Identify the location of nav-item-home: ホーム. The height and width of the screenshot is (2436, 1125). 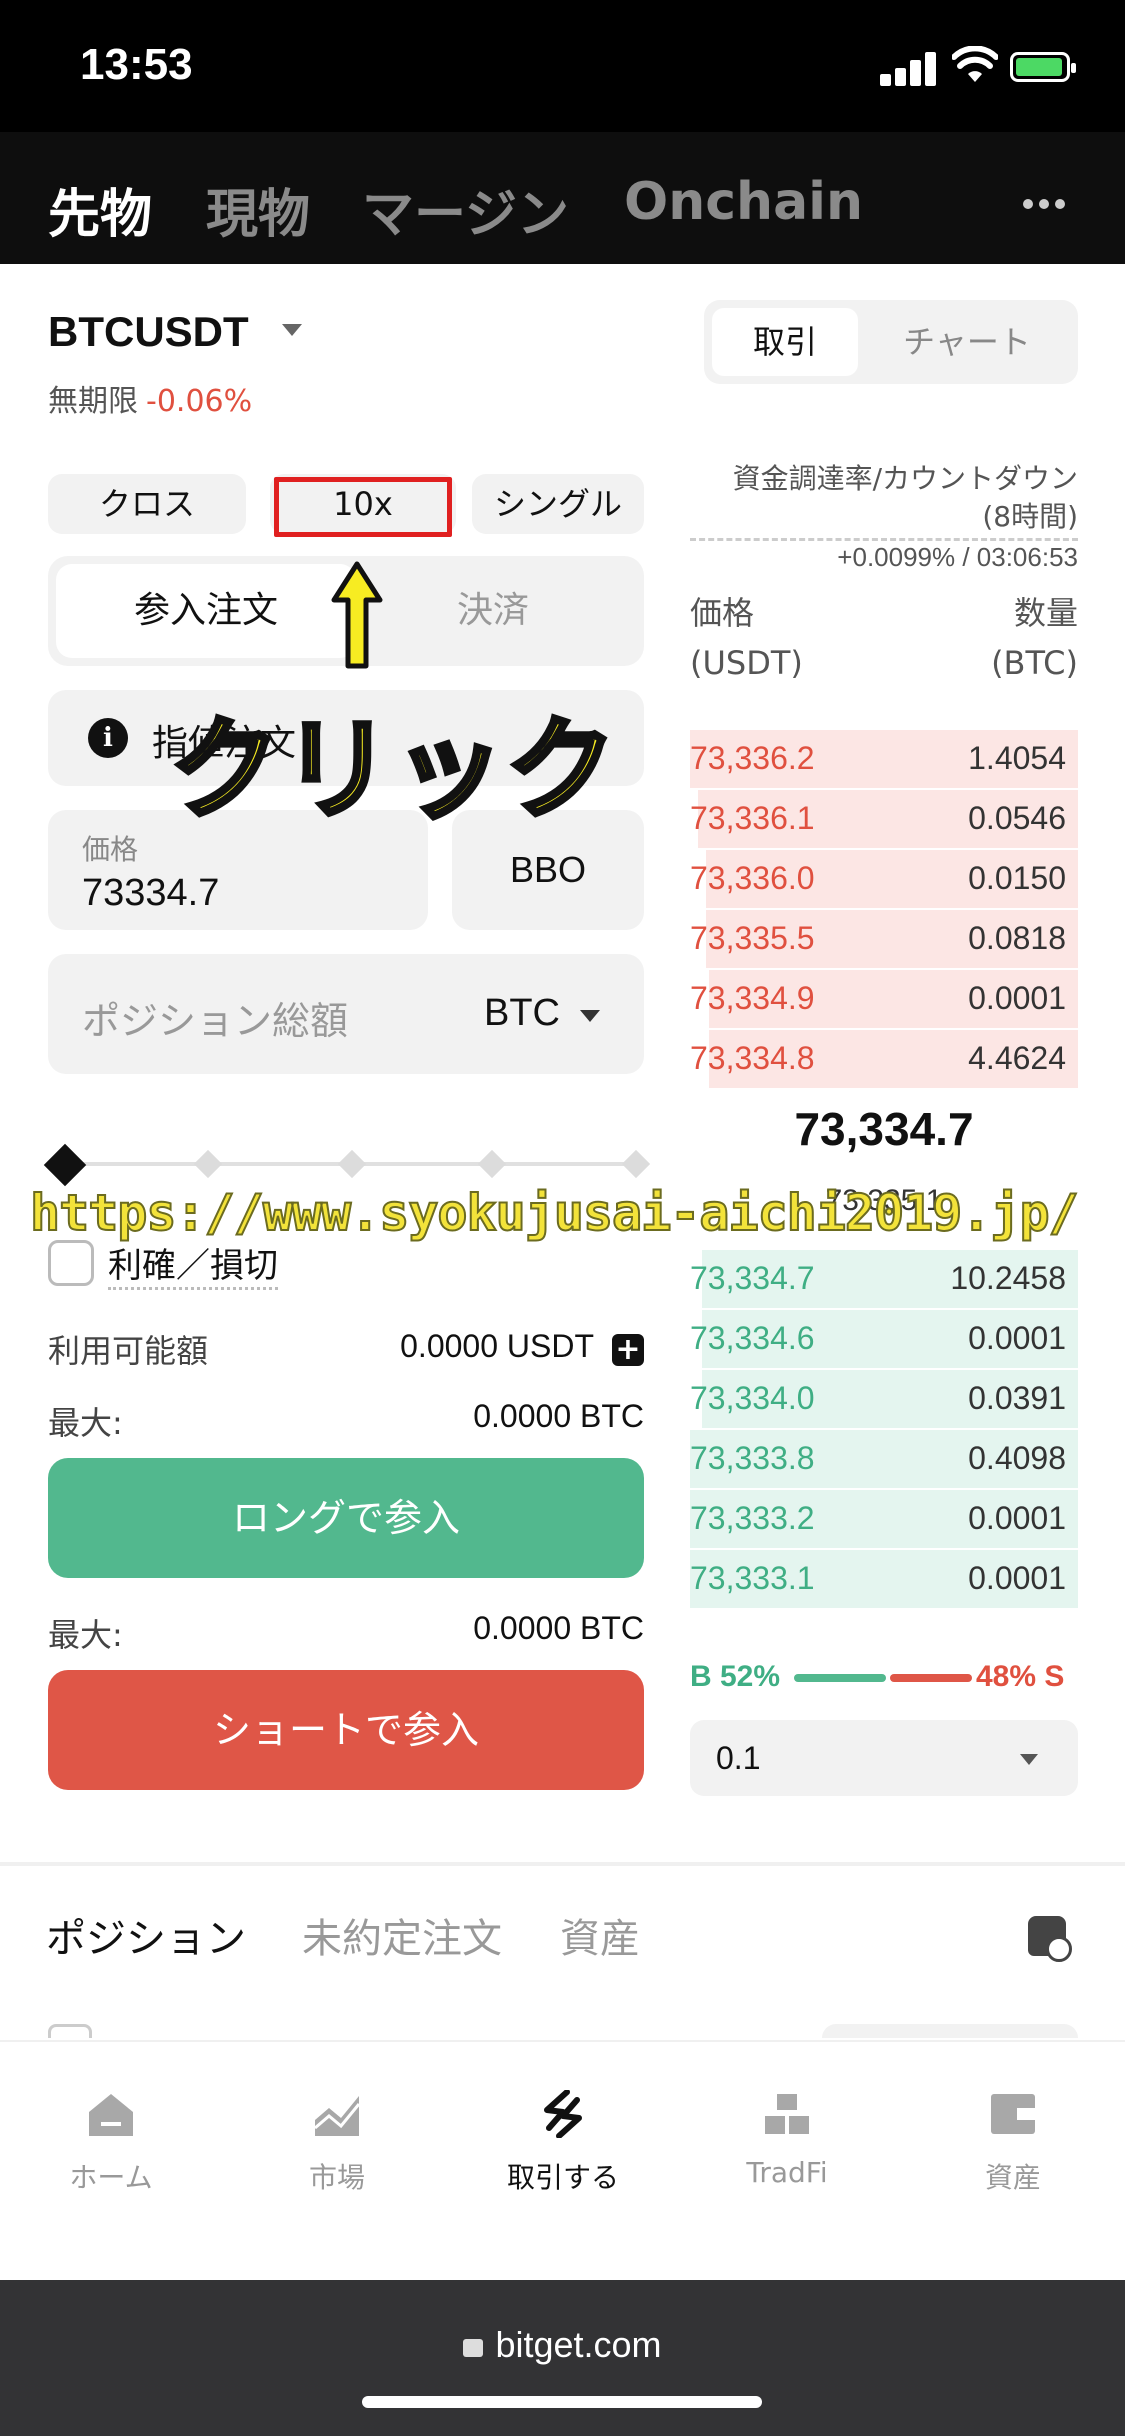
(111, 2143).